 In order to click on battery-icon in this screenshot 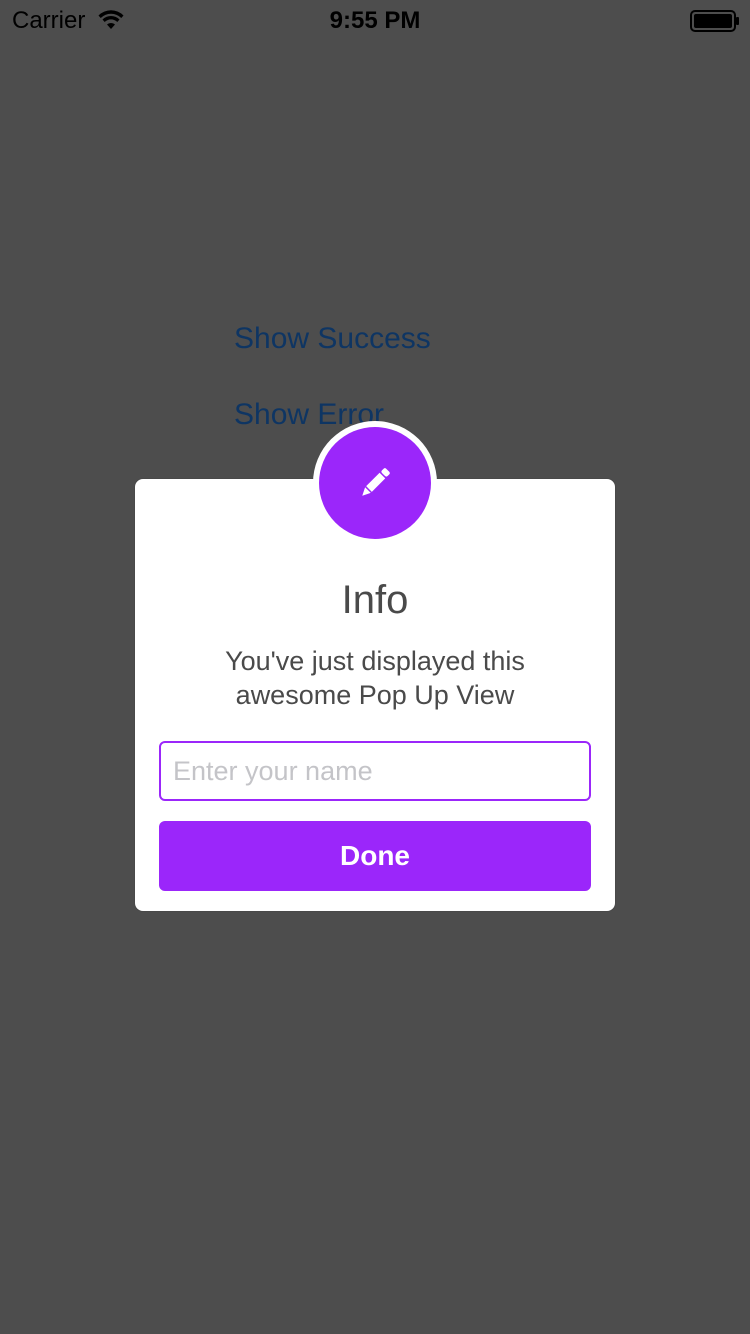, I will do `click(714, 21)`.